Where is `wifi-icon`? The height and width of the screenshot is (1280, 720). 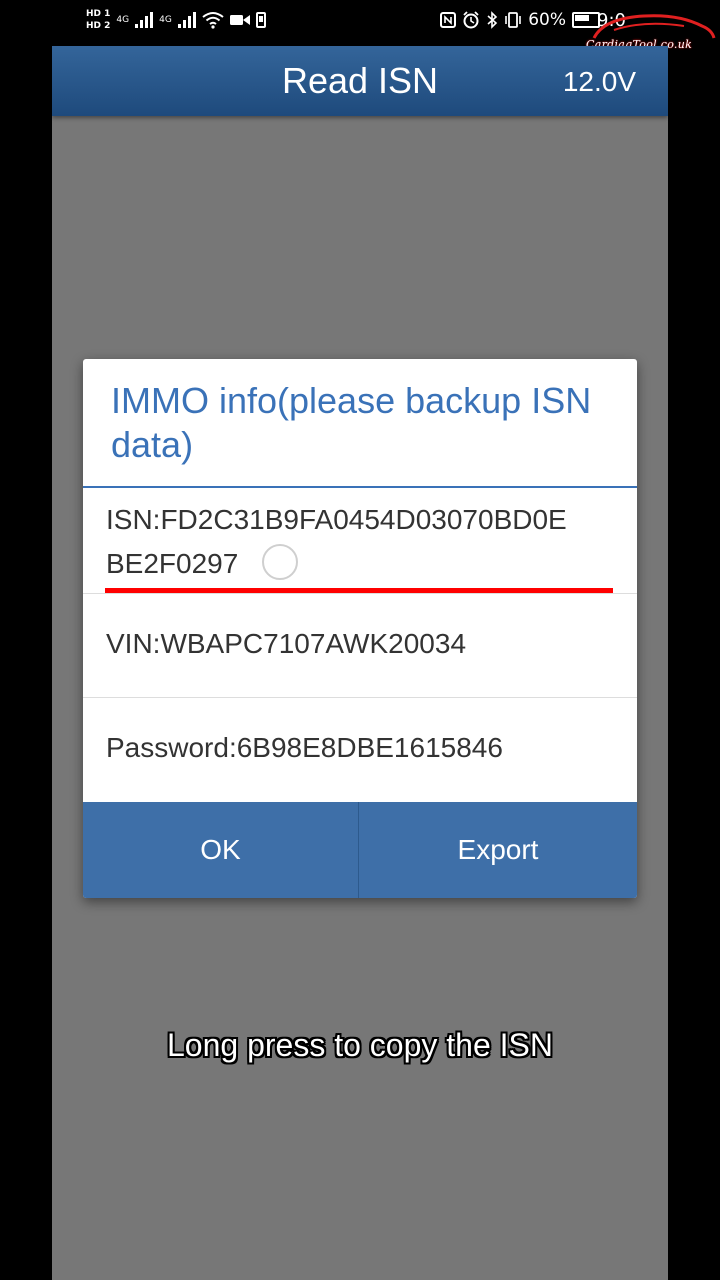
wifi-icon is located at coordinates (213, 20).